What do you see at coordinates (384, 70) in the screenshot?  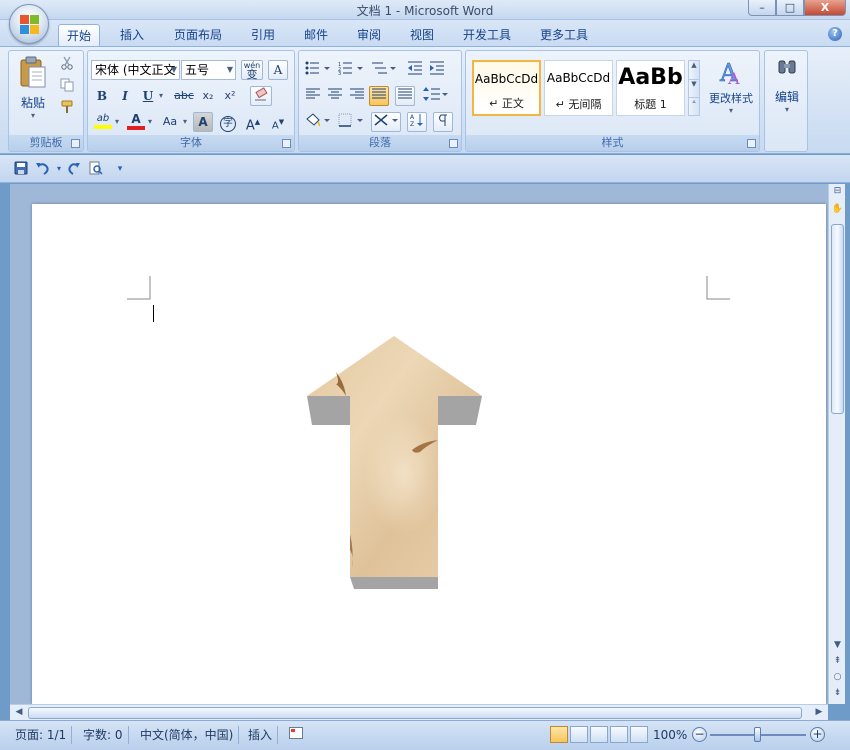 I see `multilevel-list-button` at bounding box center [384, 70].